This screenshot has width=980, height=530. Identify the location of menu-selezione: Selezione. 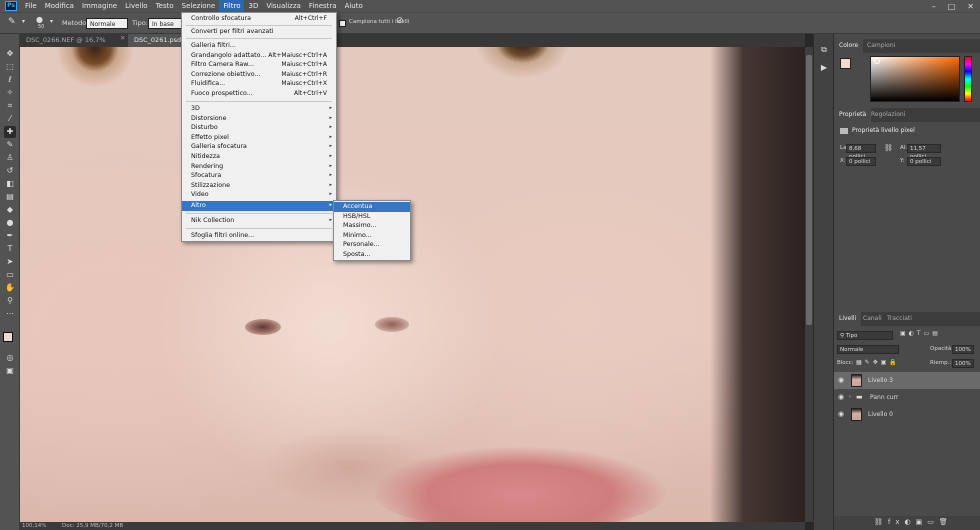
(199, 6).